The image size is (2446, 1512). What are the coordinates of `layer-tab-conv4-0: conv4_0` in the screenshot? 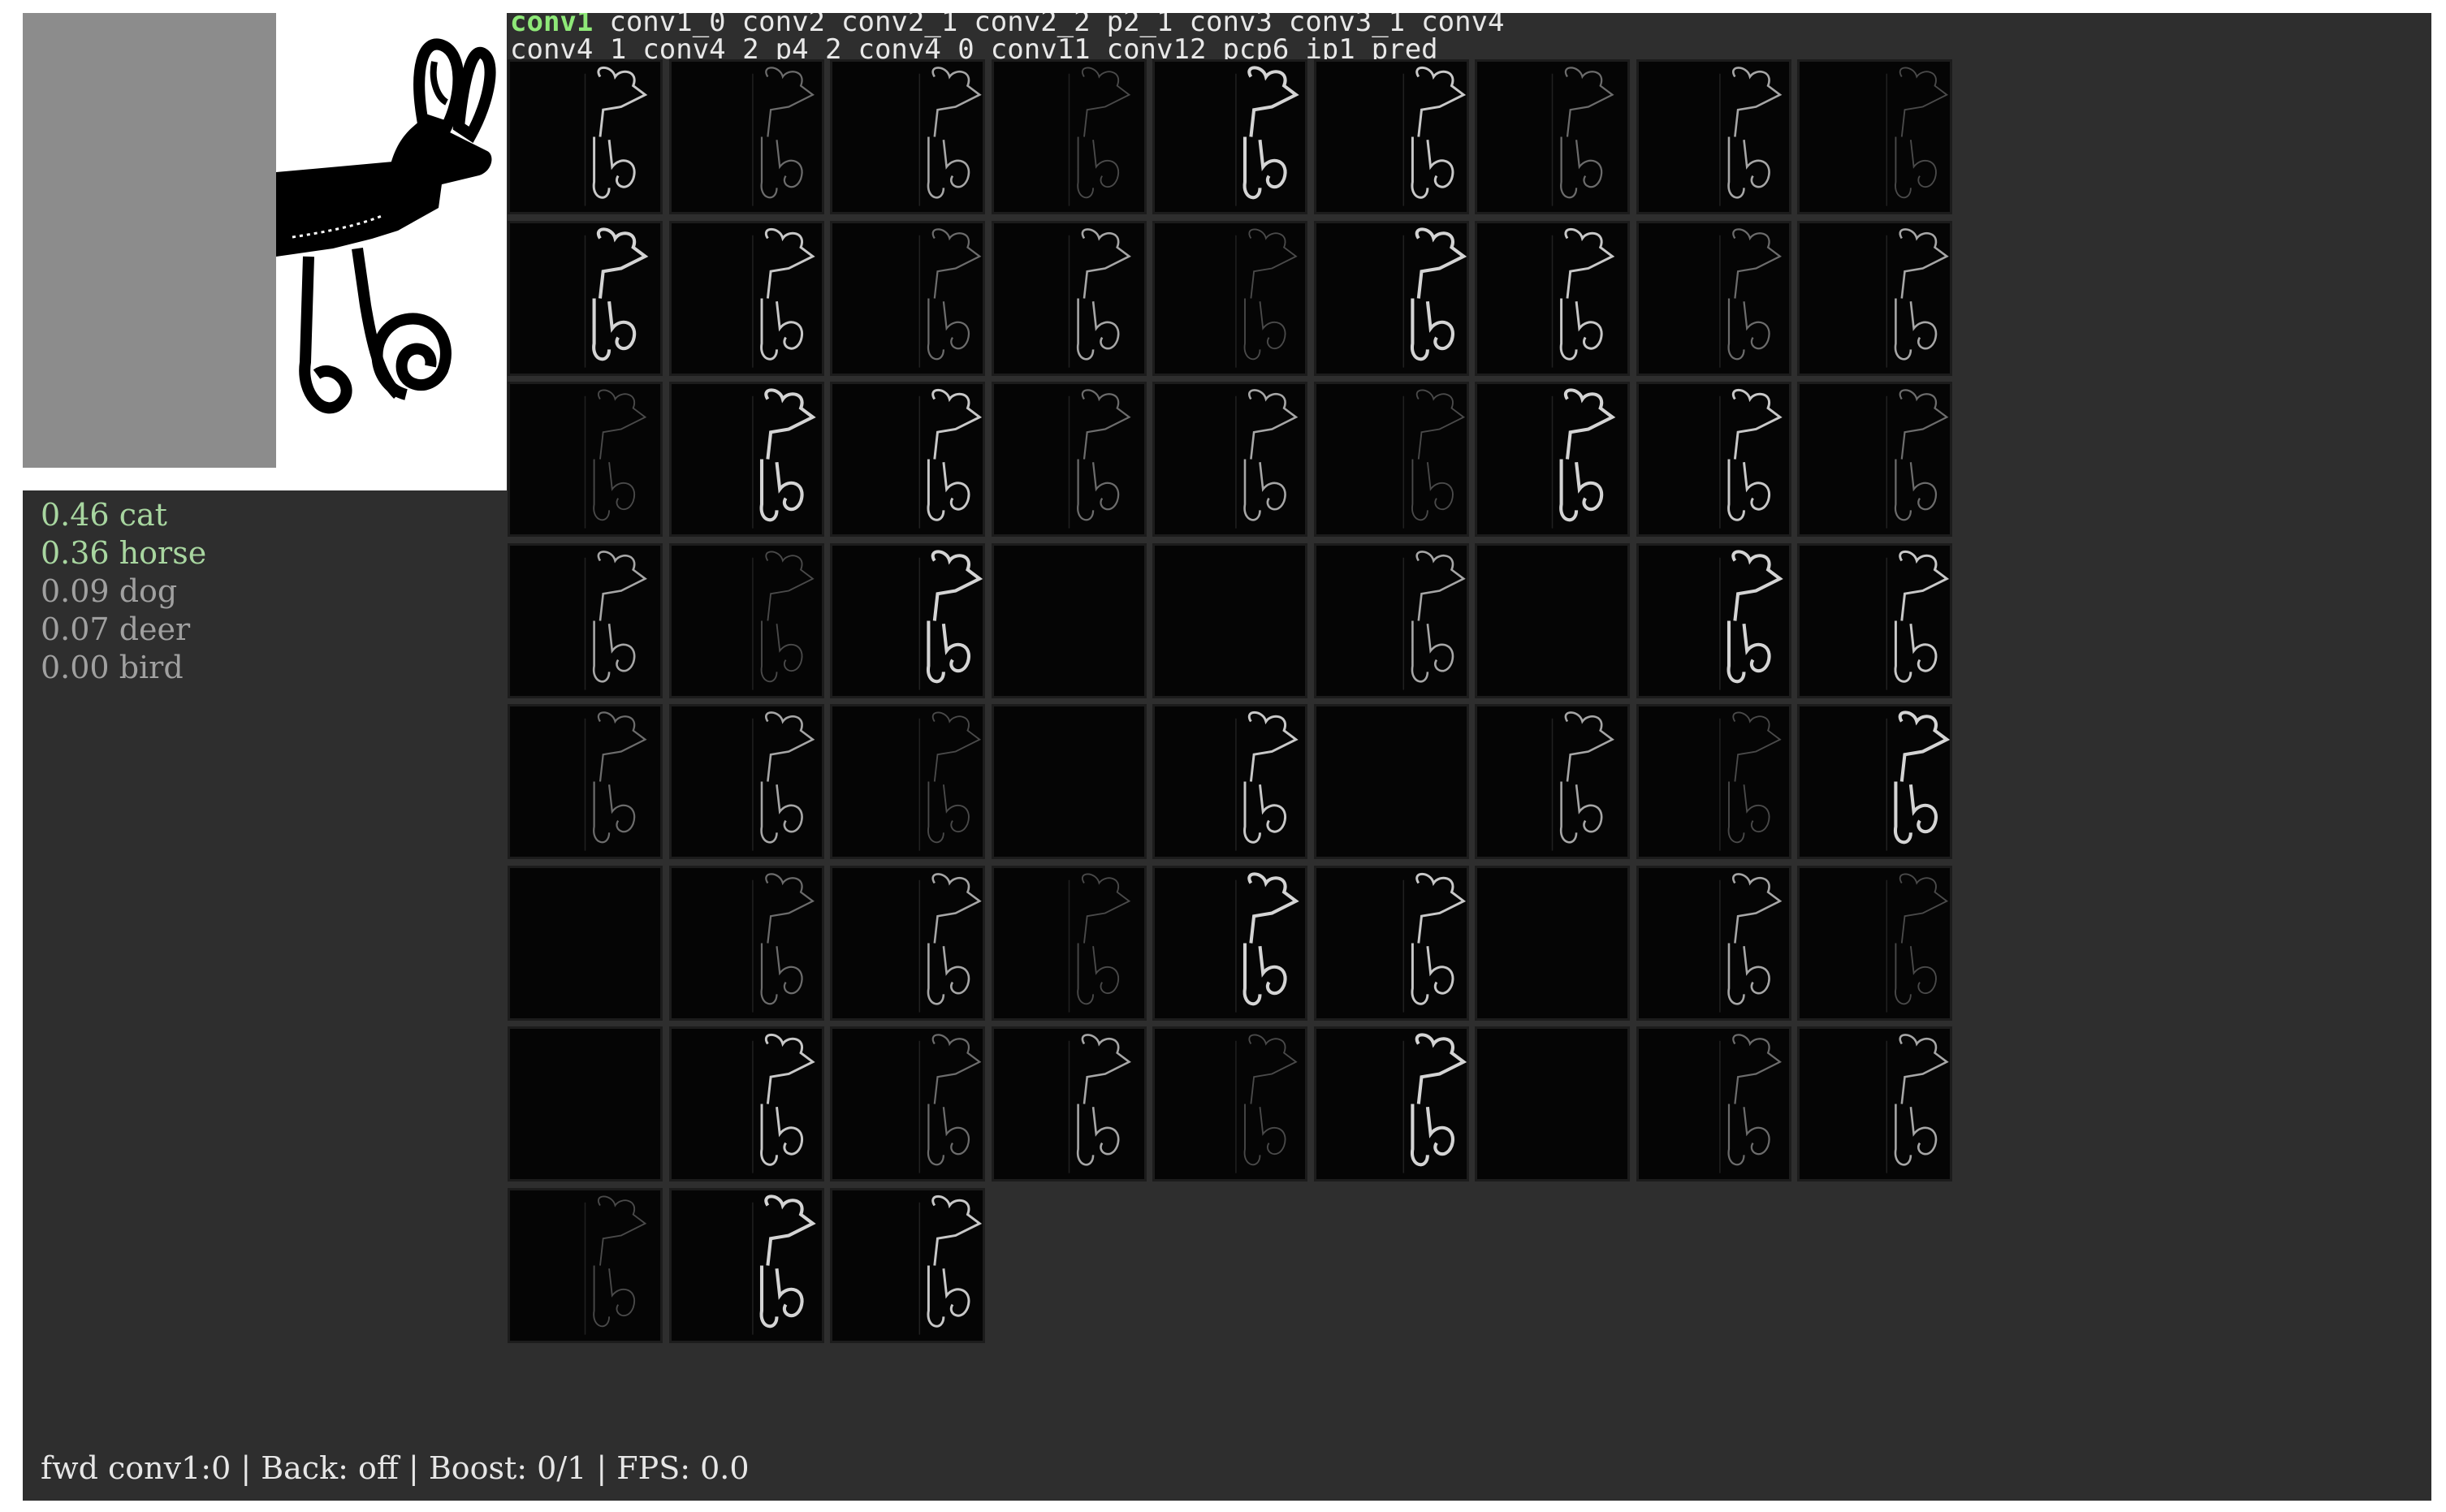 It's located at (916, 46).